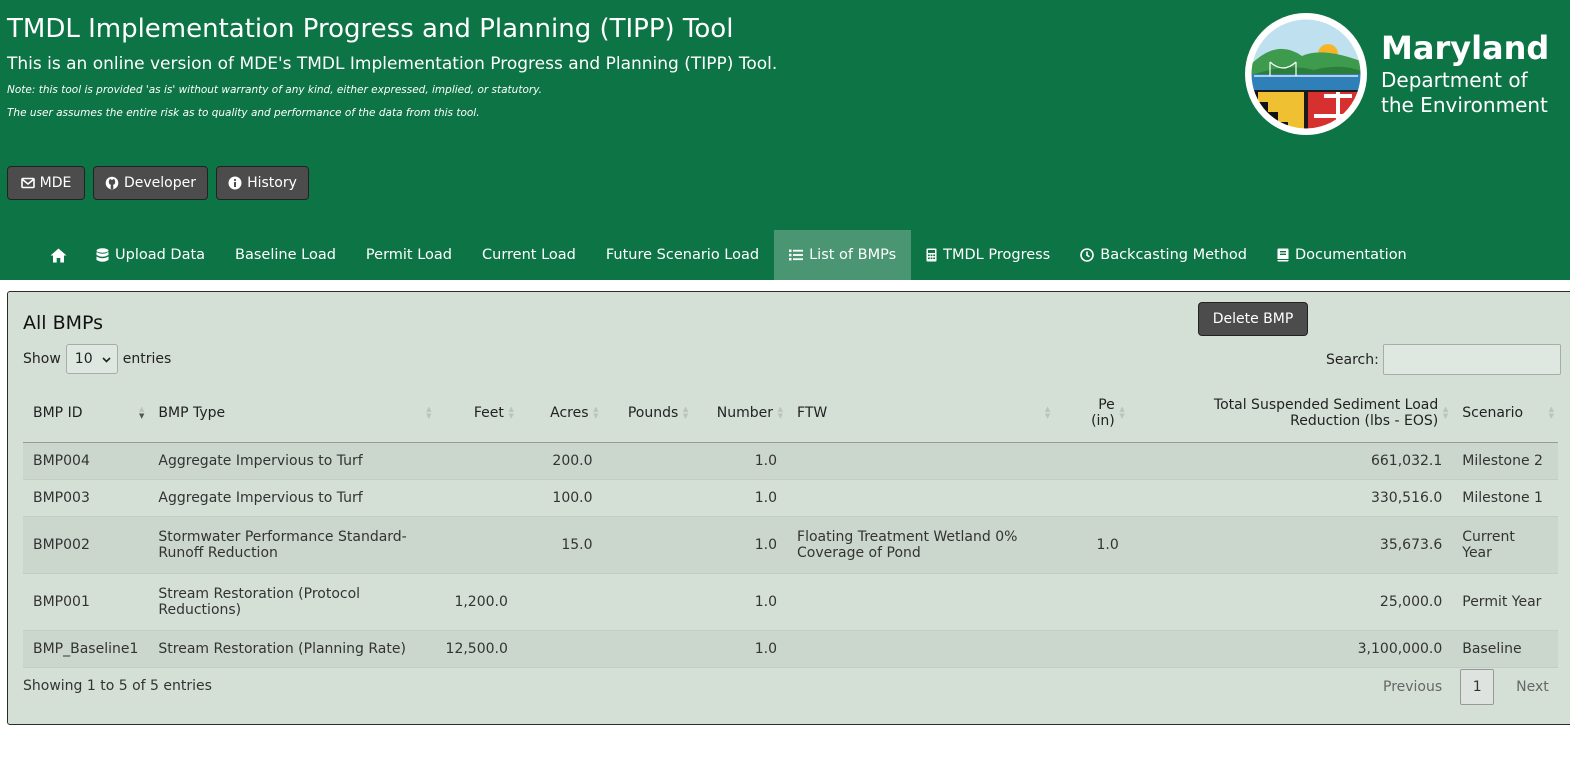  I want to click on mde-logo, so click(1306, 74).